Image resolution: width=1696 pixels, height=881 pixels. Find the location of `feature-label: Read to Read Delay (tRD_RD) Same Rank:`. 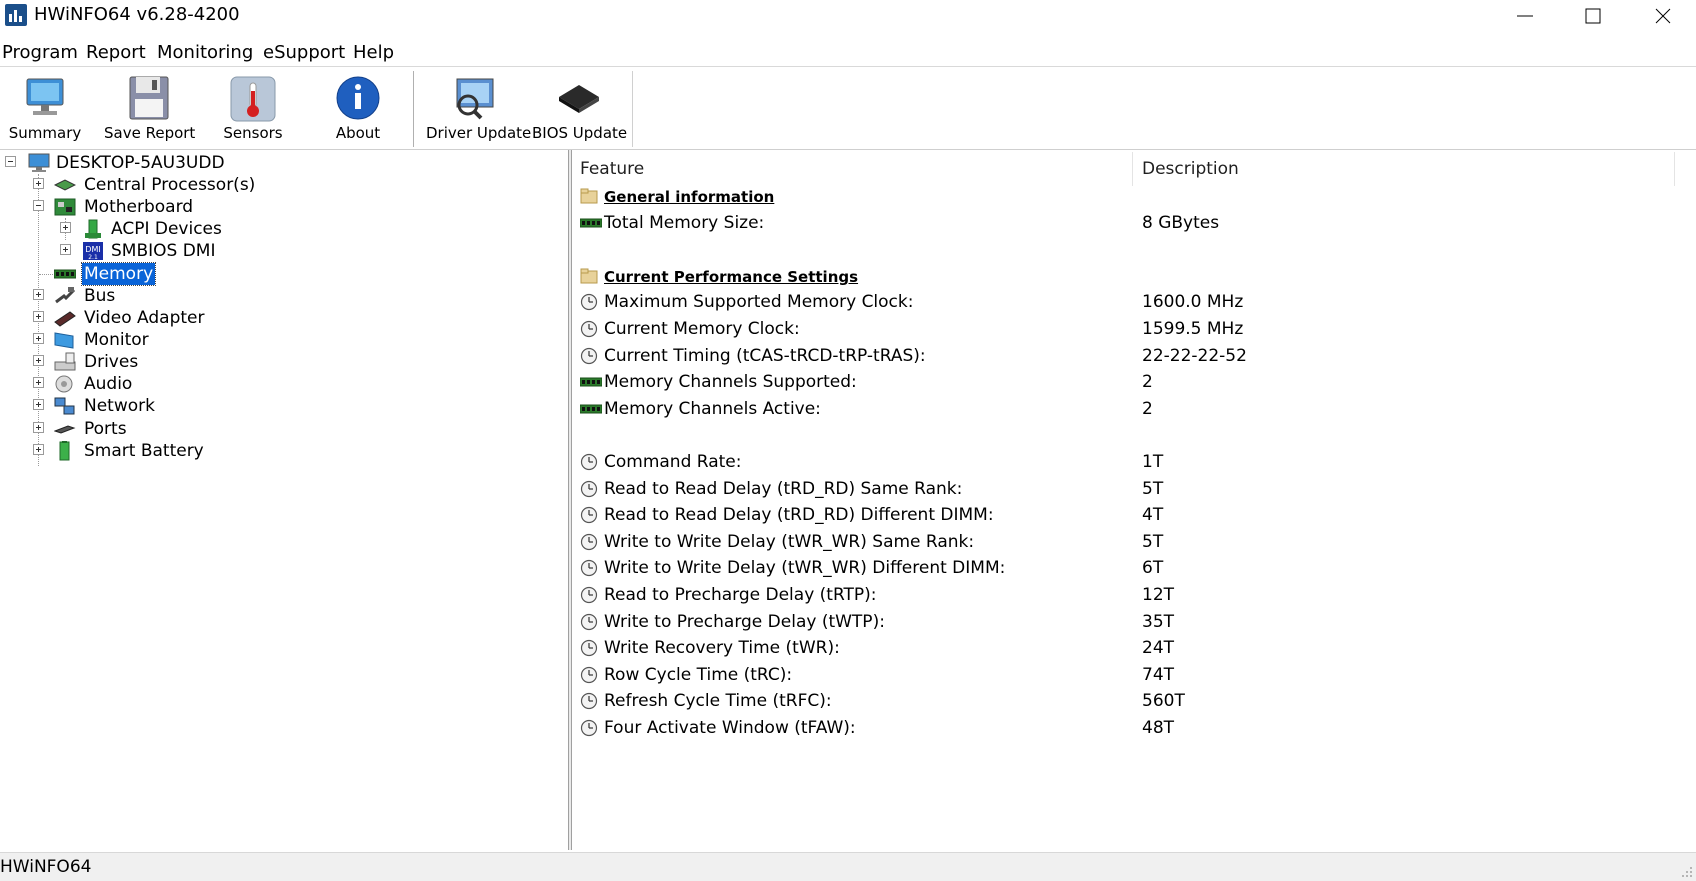

feature-label: Read to Read Delay (tRD_RD) Same Rank: is located at coordinates (783, 489).